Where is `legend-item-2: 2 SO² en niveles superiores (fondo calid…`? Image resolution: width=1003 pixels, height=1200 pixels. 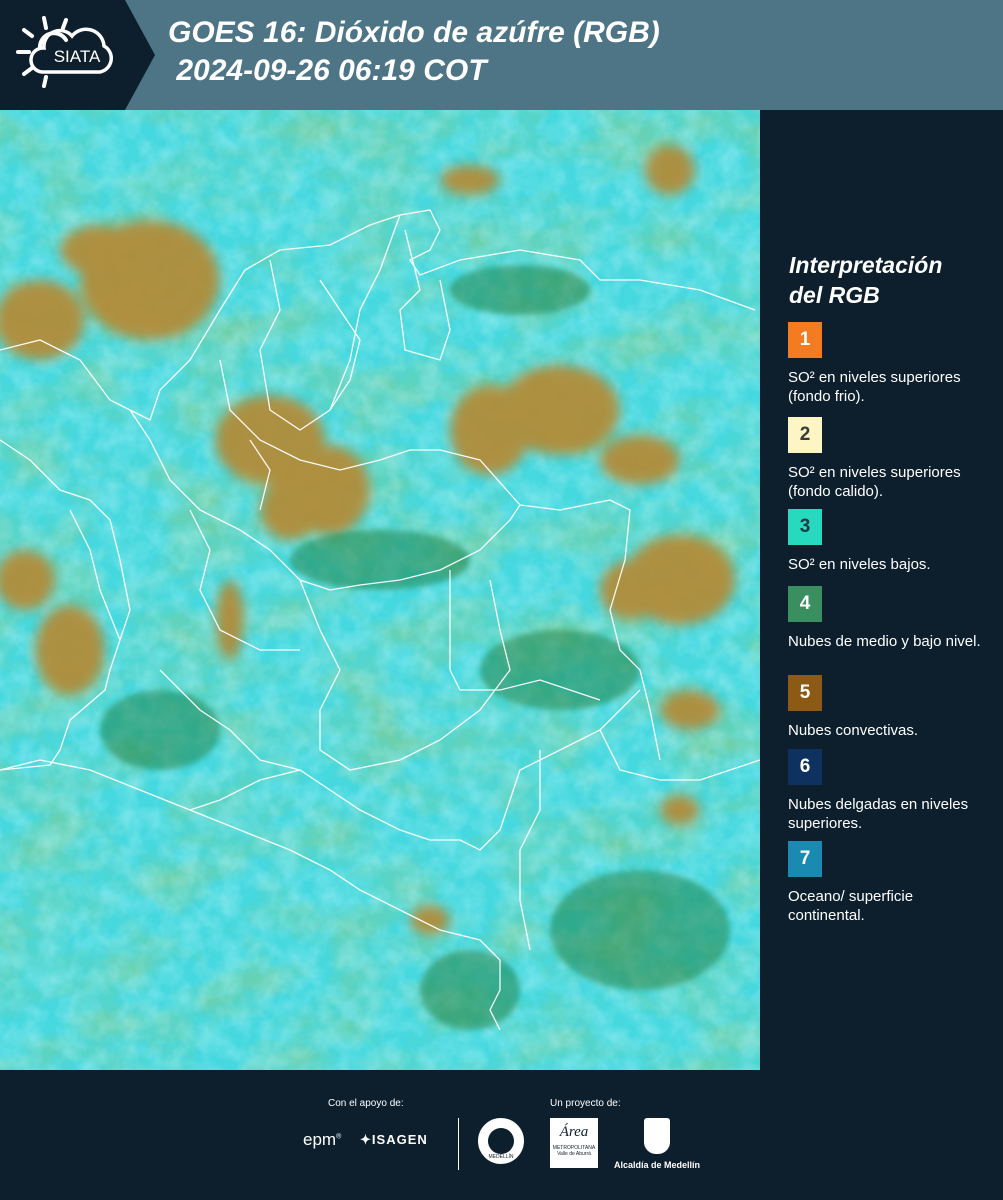
legend-item-2: 2 SO² en niveles superiores (fondo calid… is located at coordinates (888, 459).